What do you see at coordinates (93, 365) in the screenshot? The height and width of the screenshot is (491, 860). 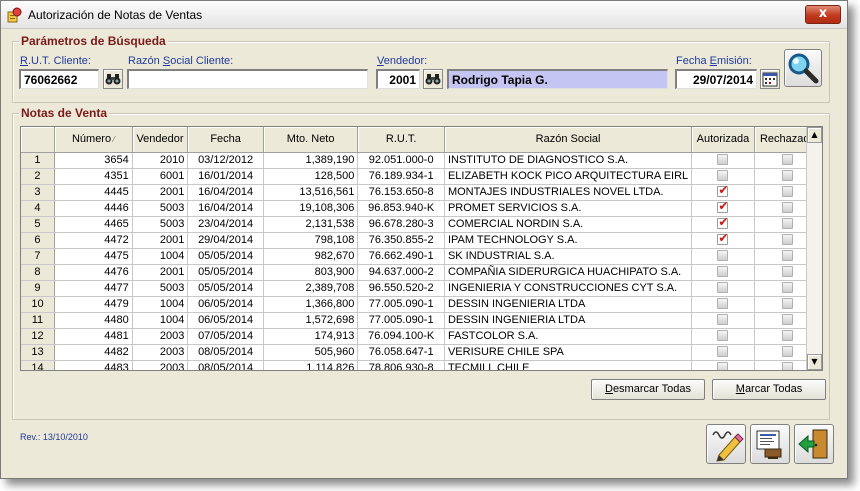 I see `numero-cell: 4483` at bounding box center [93, 365].